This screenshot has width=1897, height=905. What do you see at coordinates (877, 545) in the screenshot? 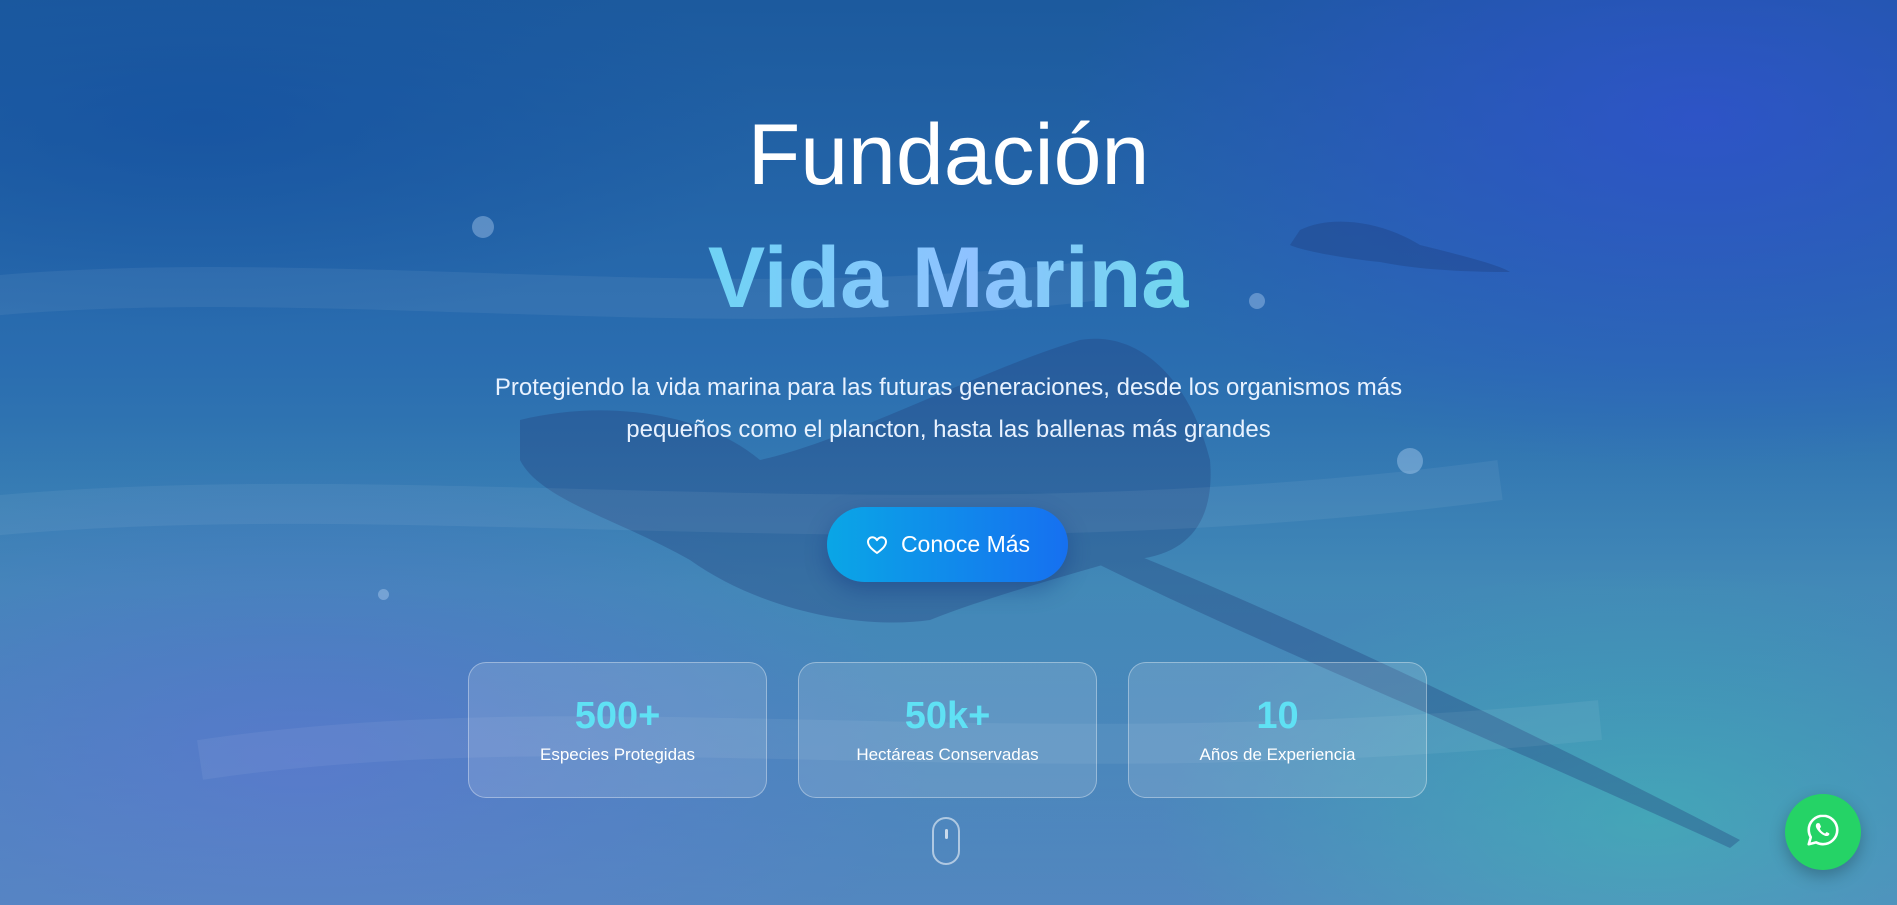
I see `heart-icon` at bounding box center [877, 545].